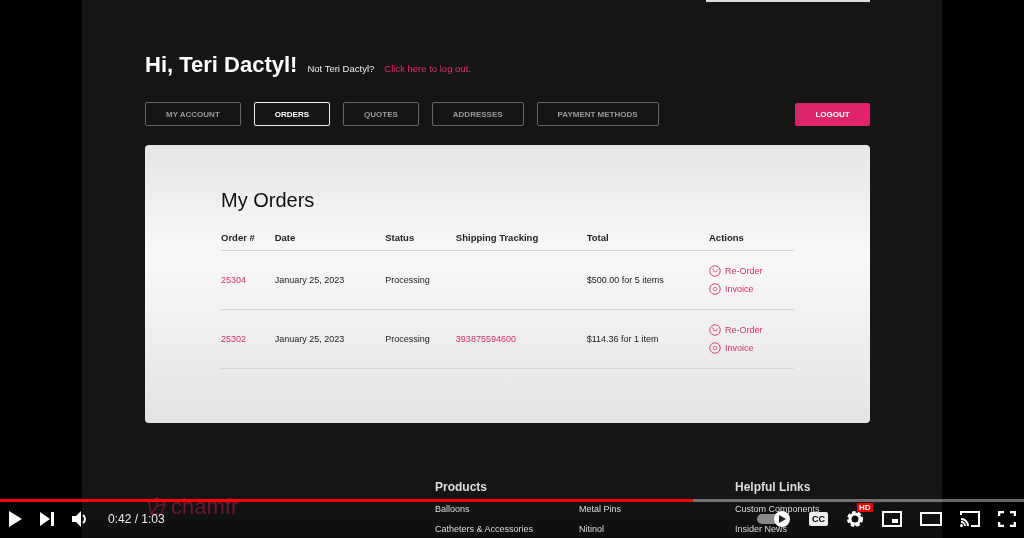  I want to click on account-tab: ORDERS, so click(291, 114).